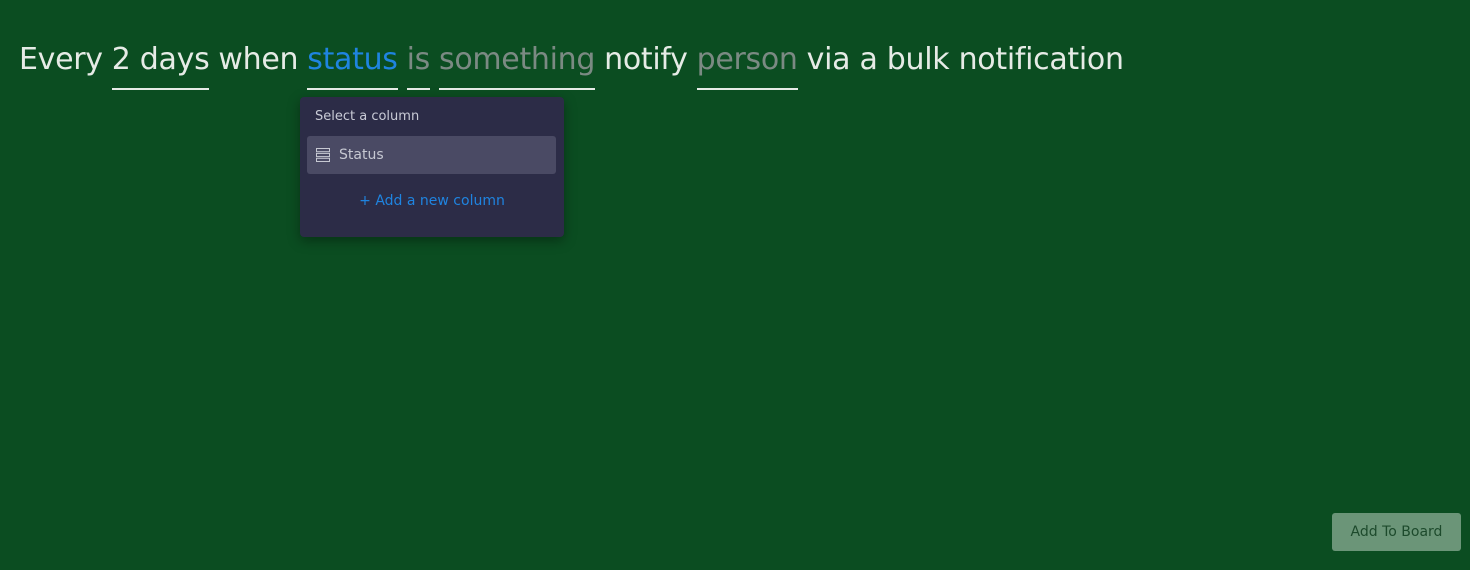  Describe the element at coordinates (1396, 532) in the screenshot. I see `add-to-board-button: Add To Board` at that location.